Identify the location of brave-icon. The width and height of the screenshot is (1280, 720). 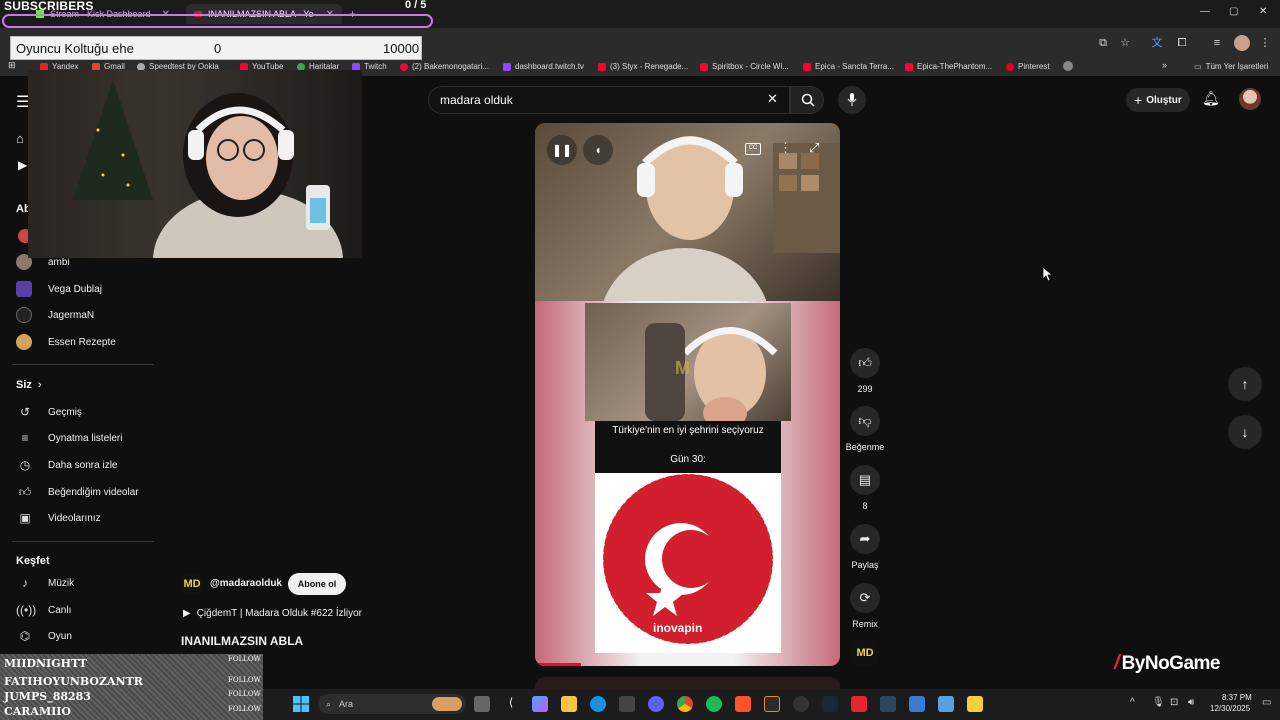
(743, 704).